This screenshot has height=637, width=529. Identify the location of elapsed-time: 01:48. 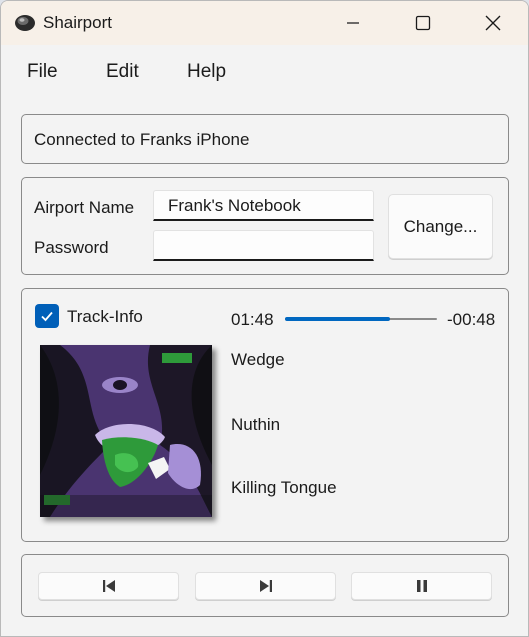
(252, 319).